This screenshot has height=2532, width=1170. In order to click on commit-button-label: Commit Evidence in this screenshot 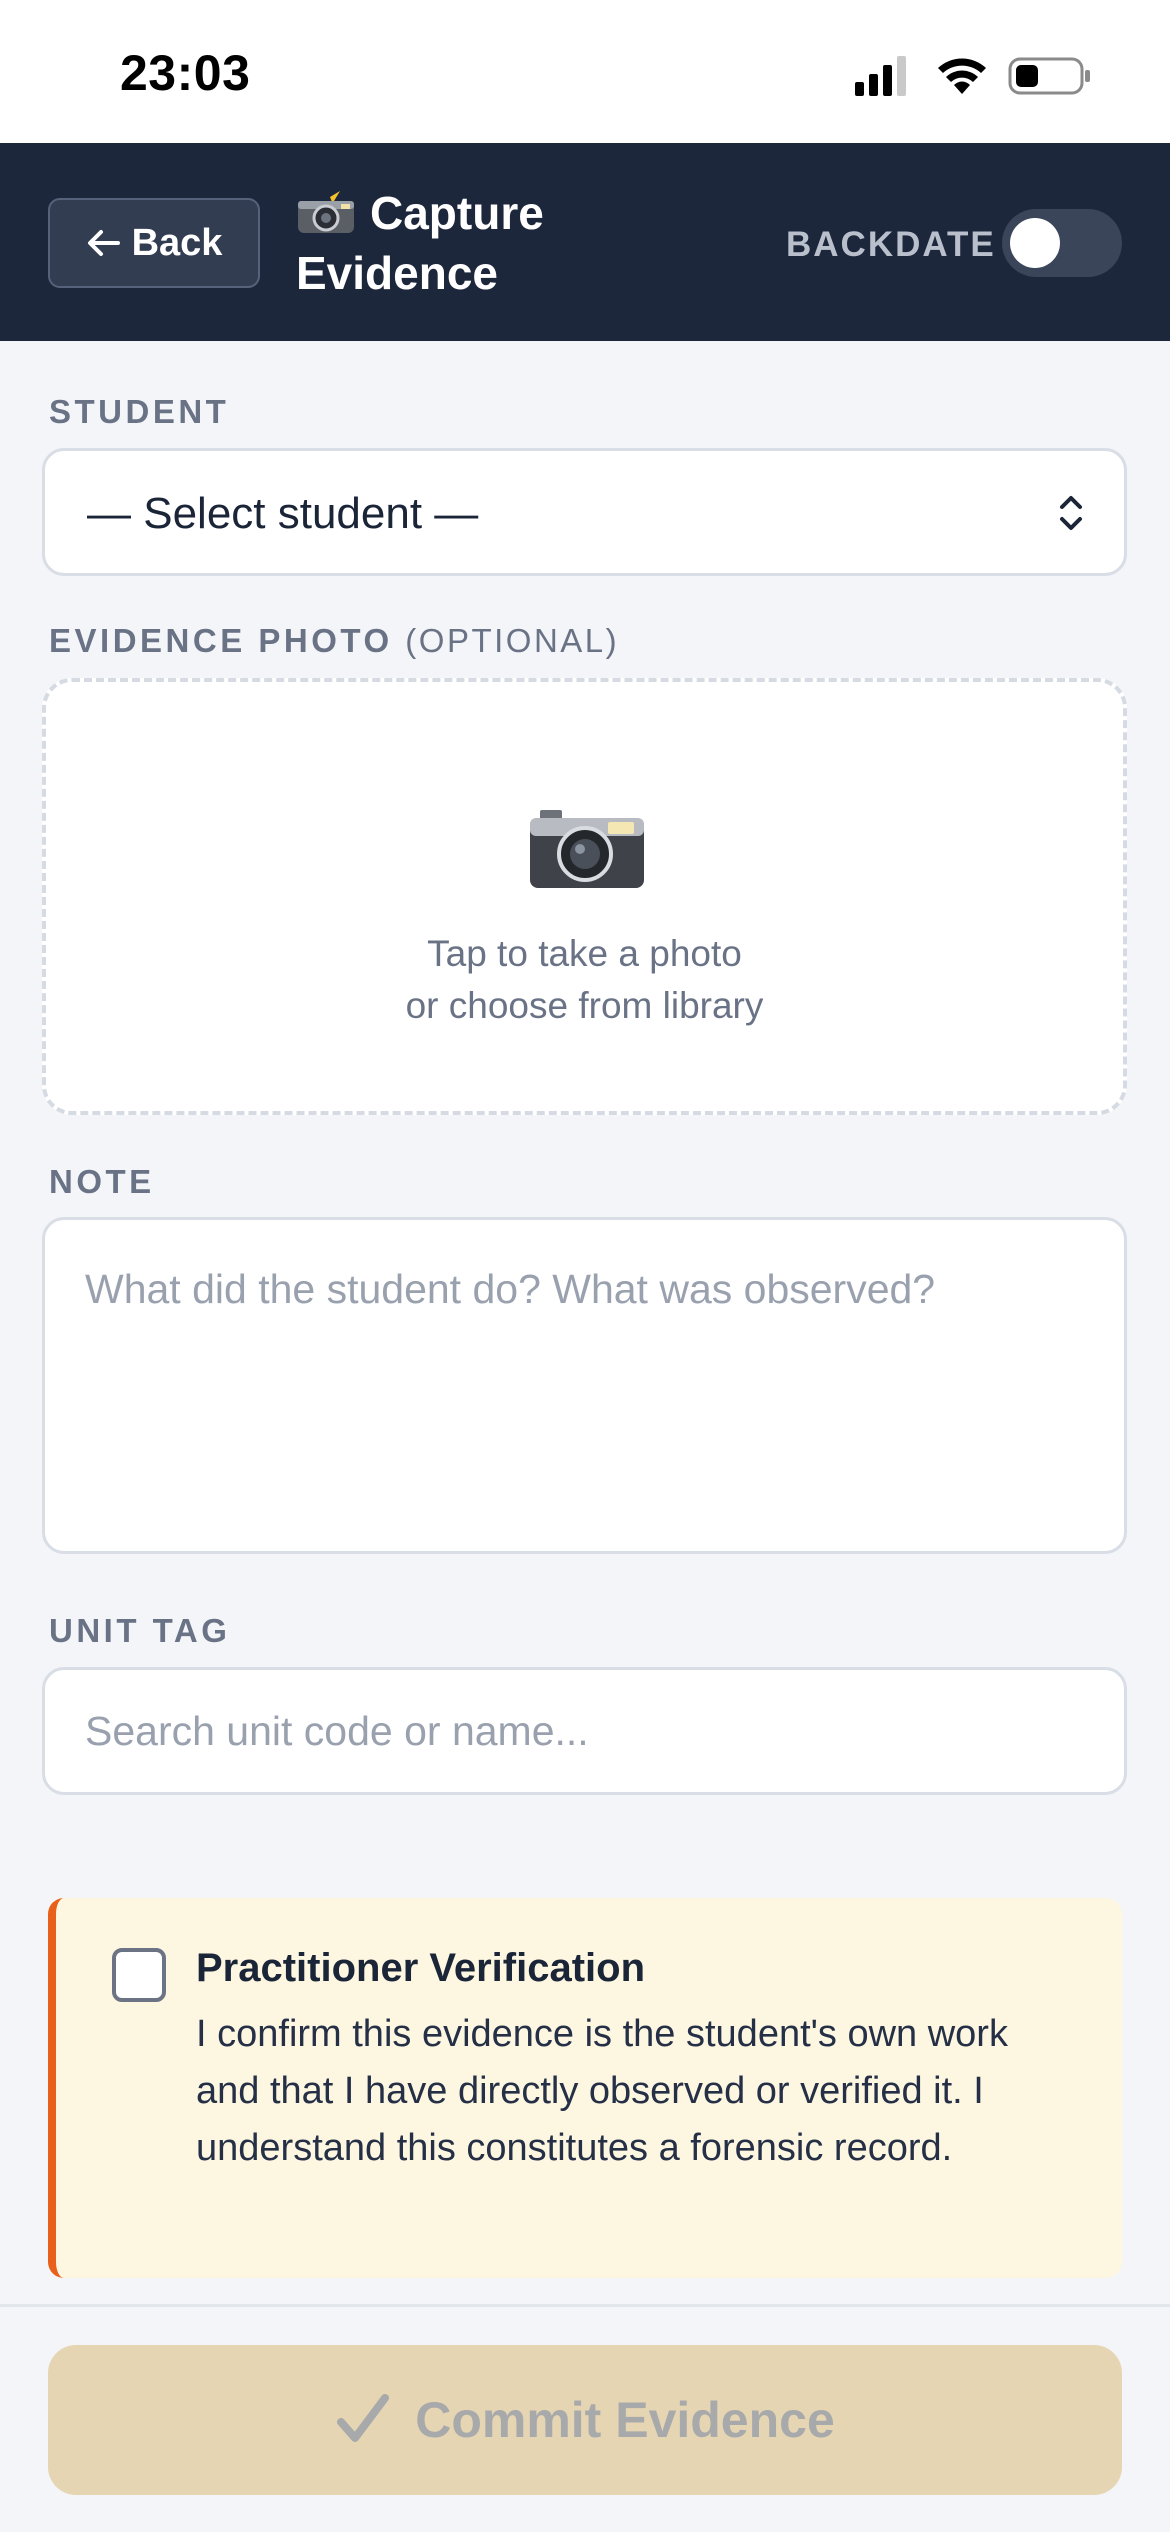, I will do `click(625, 2420)`.